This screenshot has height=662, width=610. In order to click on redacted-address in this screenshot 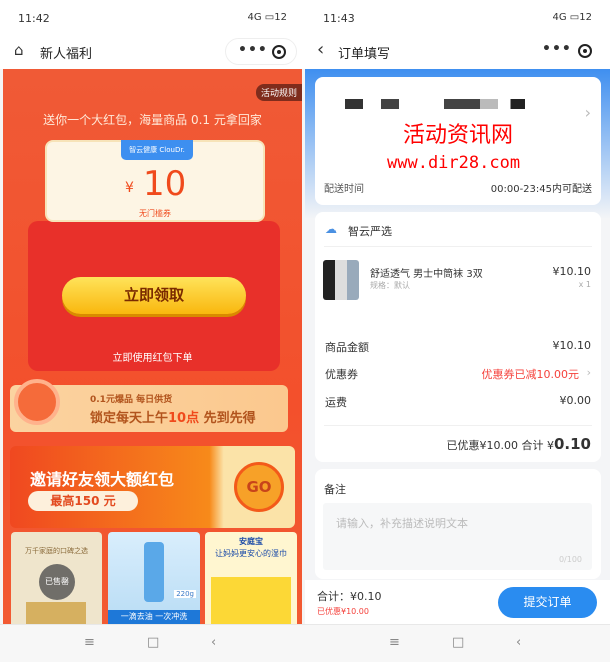, I will do `click(435, 104)`.